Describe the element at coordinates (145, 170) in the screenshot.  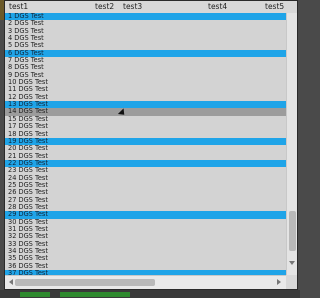
I see `list-row: 23 DGS Test` at that location.